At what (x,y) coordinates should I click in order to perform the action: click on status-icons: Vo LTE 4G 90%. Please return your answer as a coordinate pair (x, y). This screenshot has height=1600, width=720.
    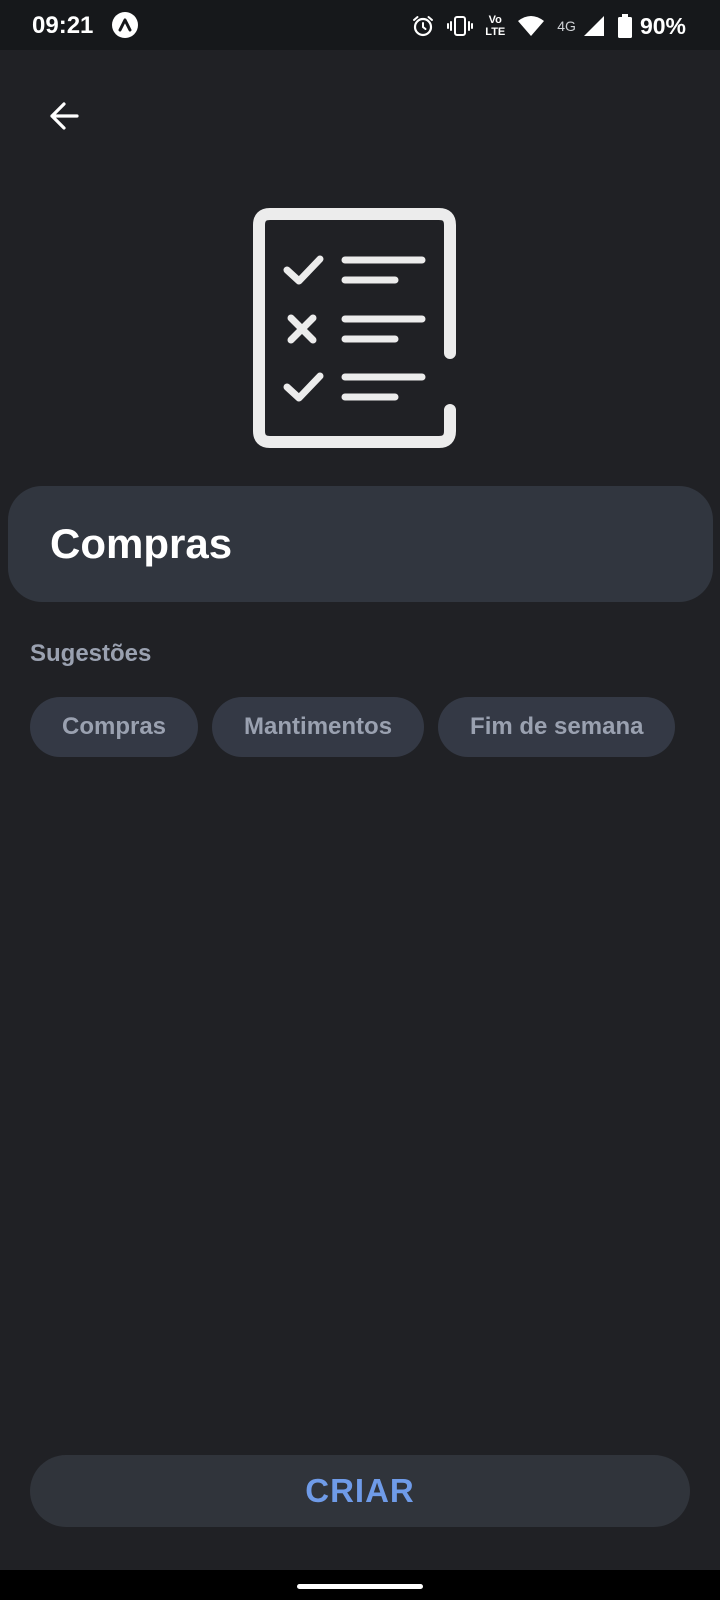
    Looking at the image, I should click on (548, 26).